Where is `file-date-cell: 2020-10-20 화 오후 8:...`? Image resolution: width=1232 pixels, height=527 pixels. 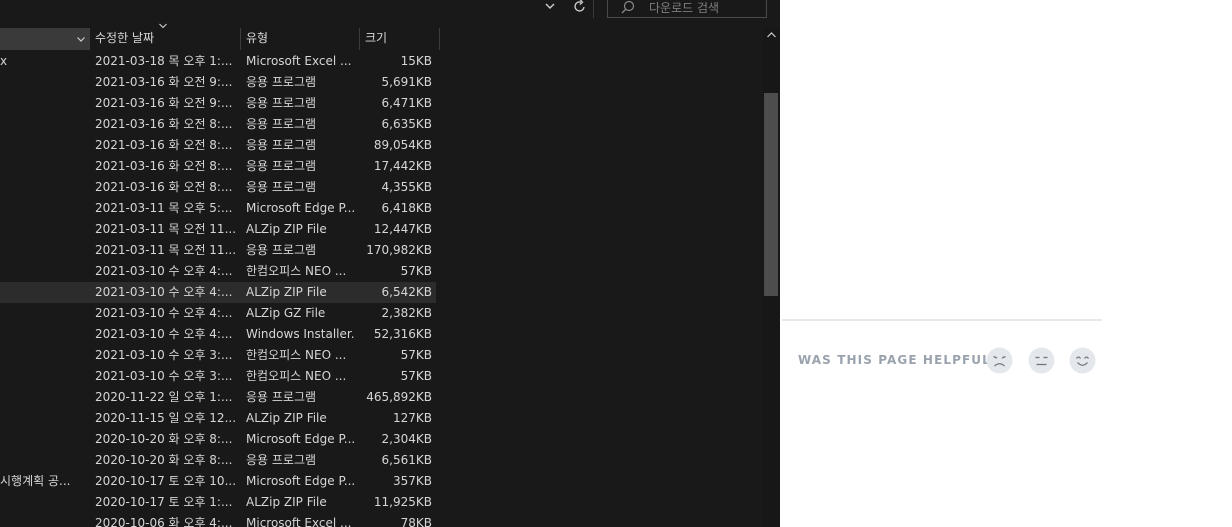 file-date-cell: 2020-10-20 화 오후 8:... is located at coordinates (164, 460).